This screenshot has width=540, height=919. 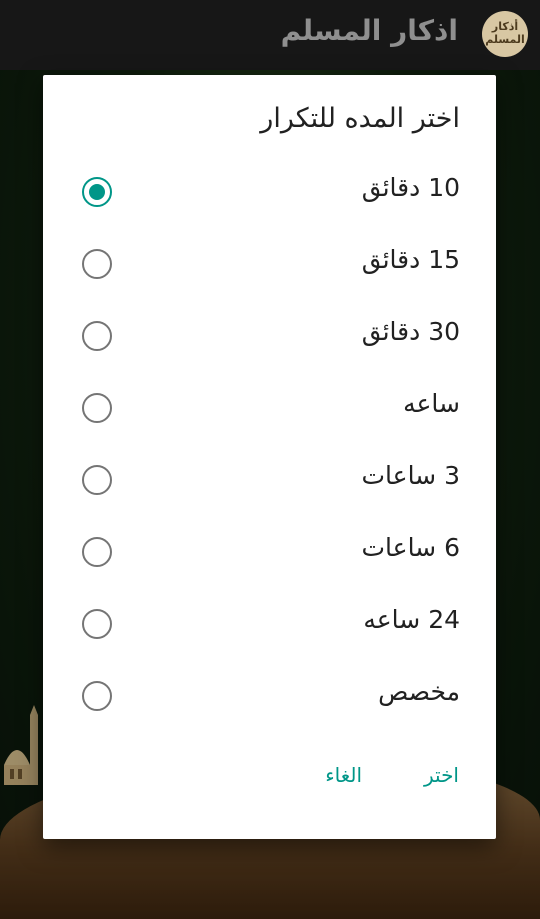 What do you see at coordinates (431, 403) in the screenshot?
I see `option-label: ساعه` at bounding box center [431, 403].